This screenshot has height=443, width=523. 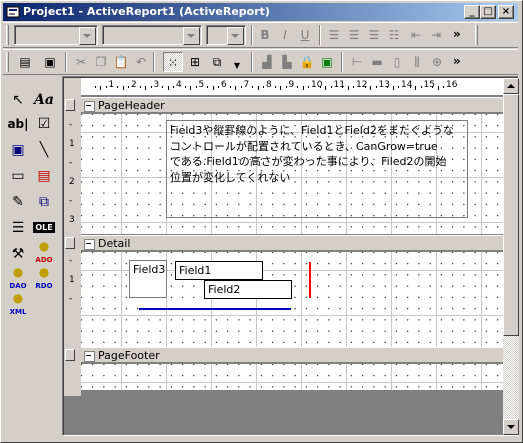 What do you see at coordinates (436, 35) in the screenshot?
I see `indent-button: ⇥` at bounding box center [436, 35].